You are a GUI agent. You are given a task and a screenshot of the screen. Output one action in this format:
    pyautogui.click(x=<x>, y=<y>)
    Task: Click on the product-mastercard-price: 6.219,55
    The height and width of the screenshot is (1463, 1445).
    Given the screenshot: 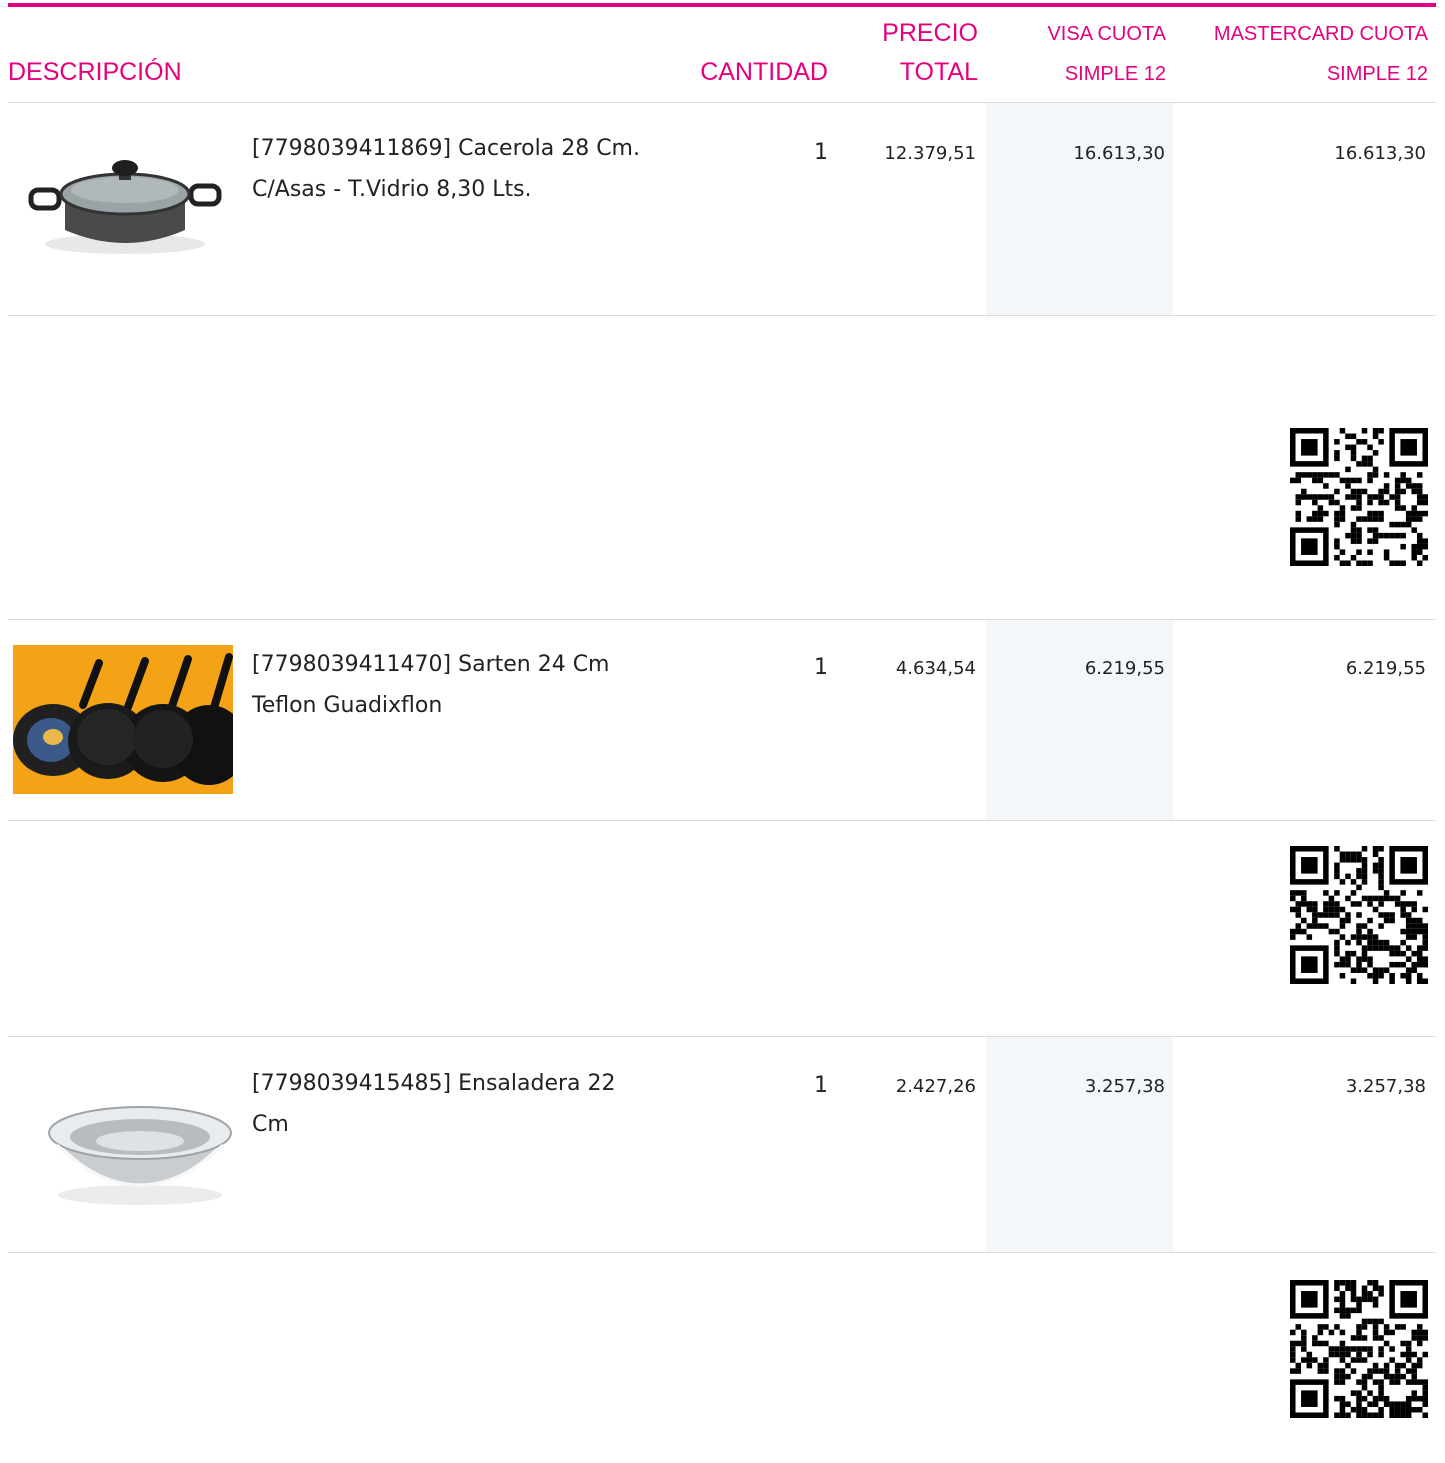 What is the action you would take?
    pyautogui.click(x=1385, y=668)
    